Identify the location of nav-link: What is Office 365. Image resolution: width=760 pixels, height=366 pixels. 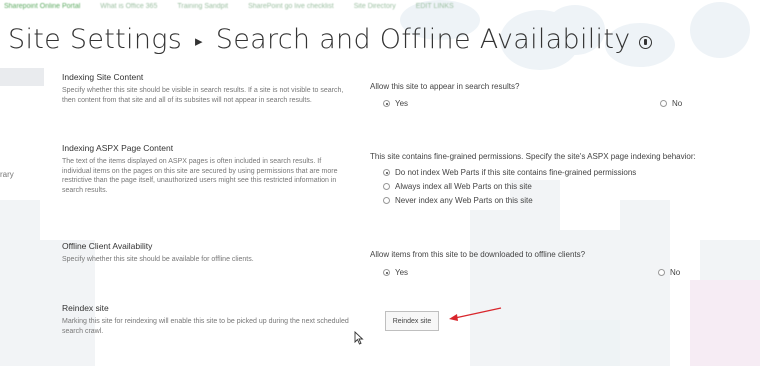
(128, 10).